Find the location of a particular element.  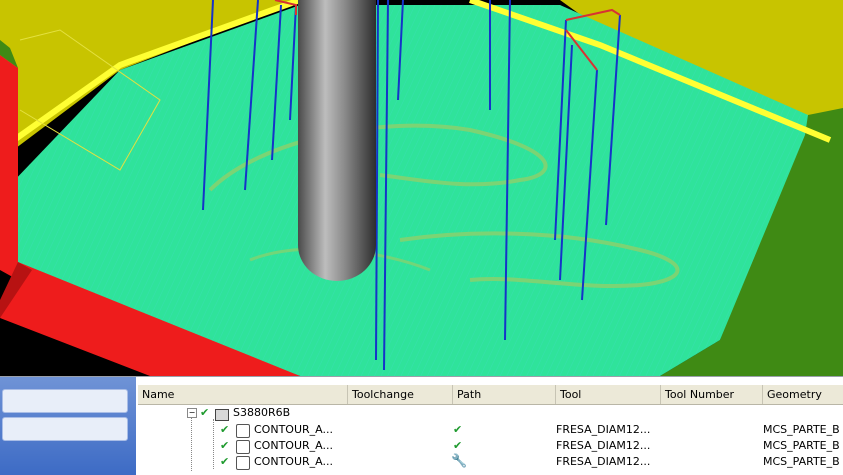

tool-shank is located at coordinates (337, 122).